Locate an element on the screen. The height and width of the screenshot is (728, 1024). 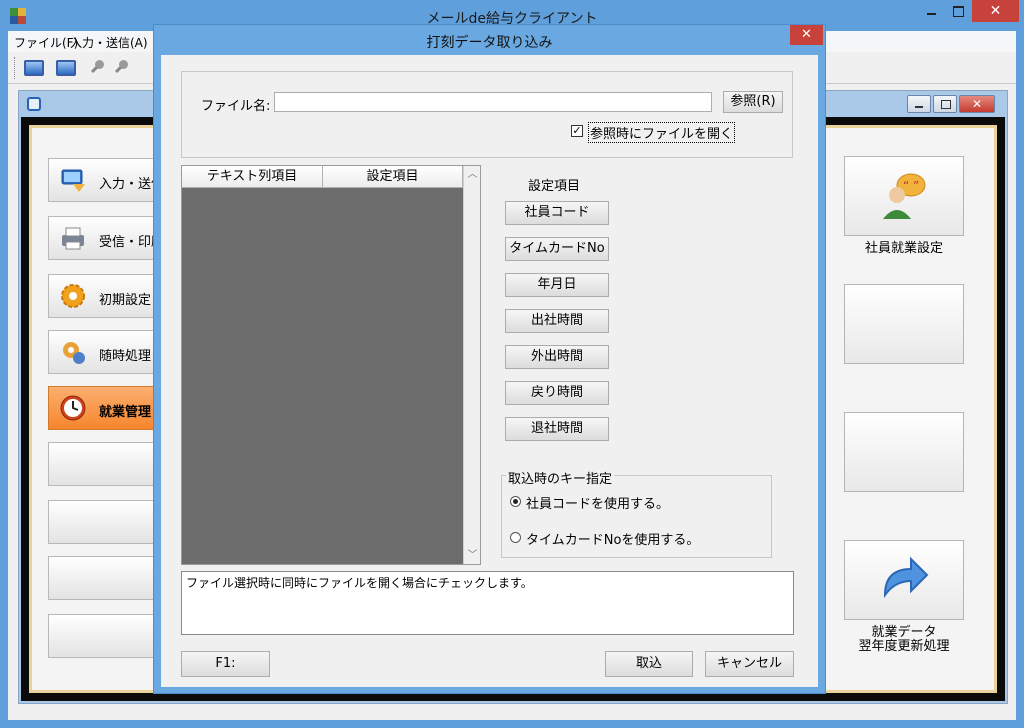
radio-employee-code-label: 社員コードを使用する。 is located at coordinates (597, 502).